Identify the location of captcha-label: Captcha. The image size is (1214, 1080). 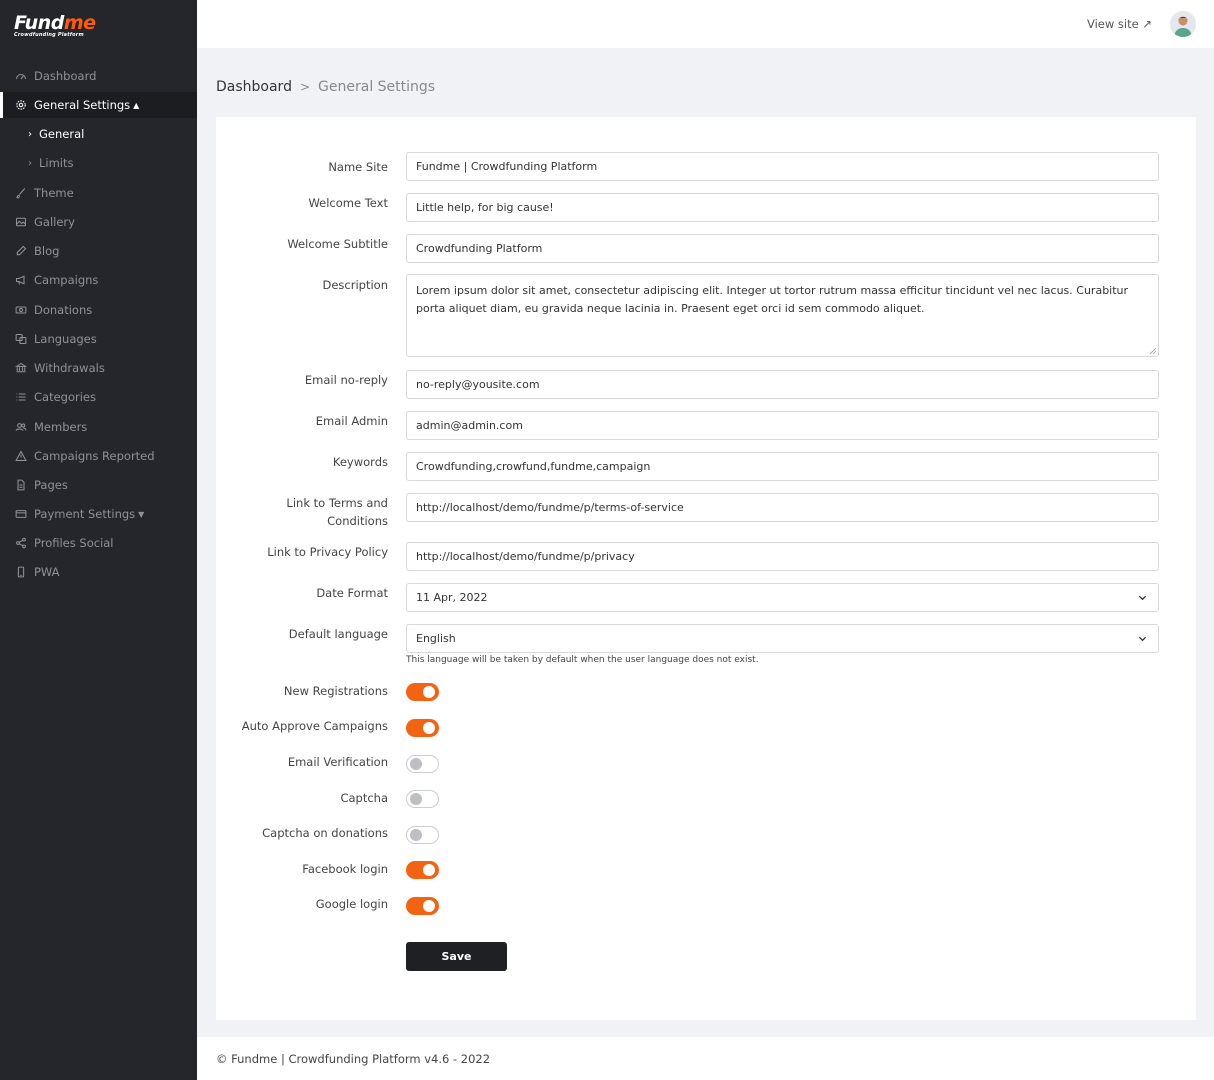
(364, 798).